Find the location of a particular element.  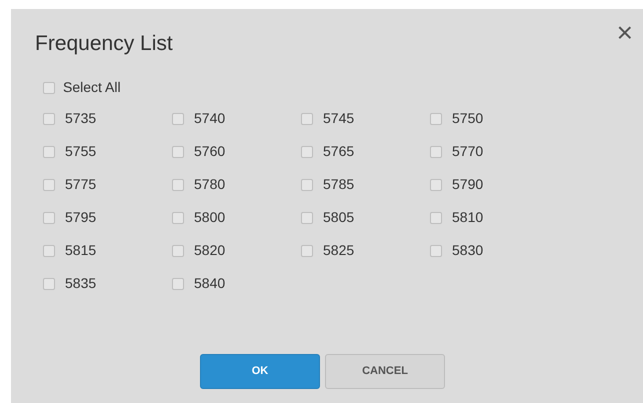

cancel-button: CANCEL is located at coordinates (385, 371).